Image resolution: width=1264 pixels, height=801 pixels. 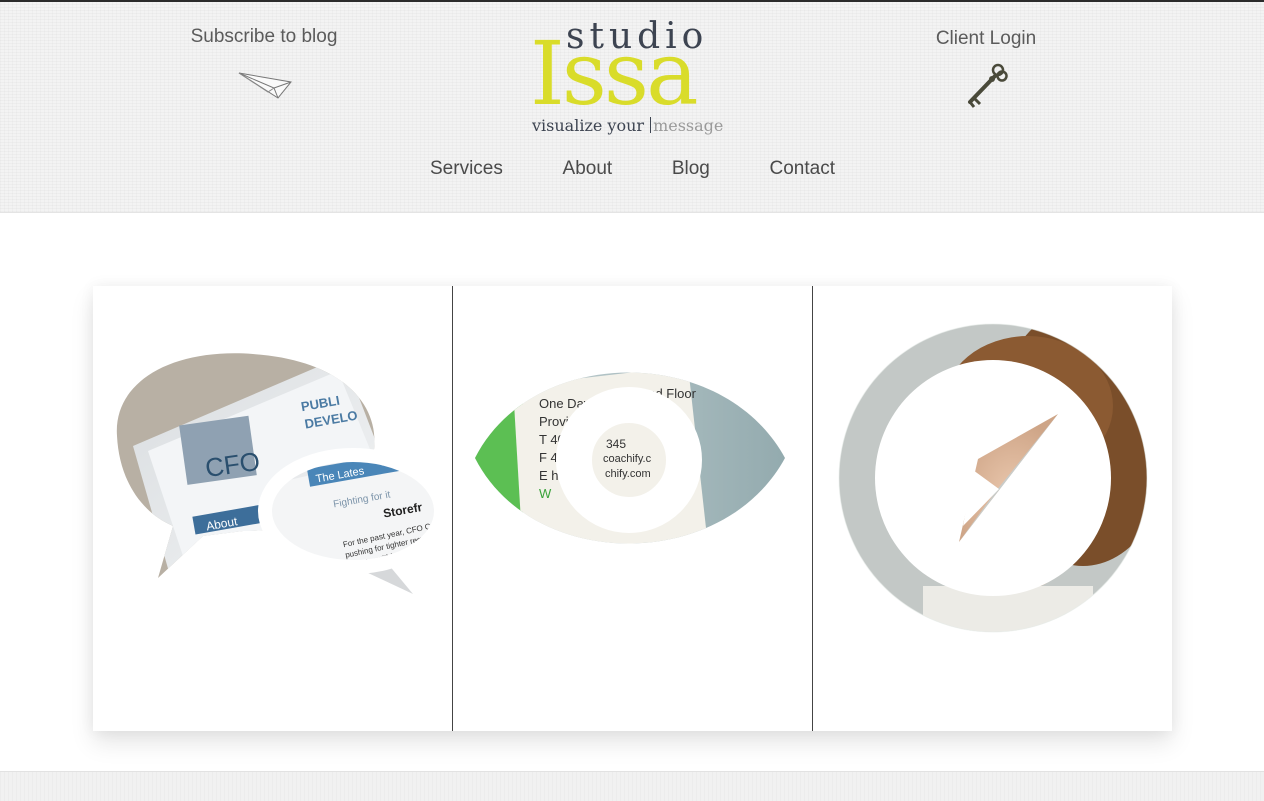 I want to click on subscribe-label: Subscribe to blog, so click(x=264, y=36).